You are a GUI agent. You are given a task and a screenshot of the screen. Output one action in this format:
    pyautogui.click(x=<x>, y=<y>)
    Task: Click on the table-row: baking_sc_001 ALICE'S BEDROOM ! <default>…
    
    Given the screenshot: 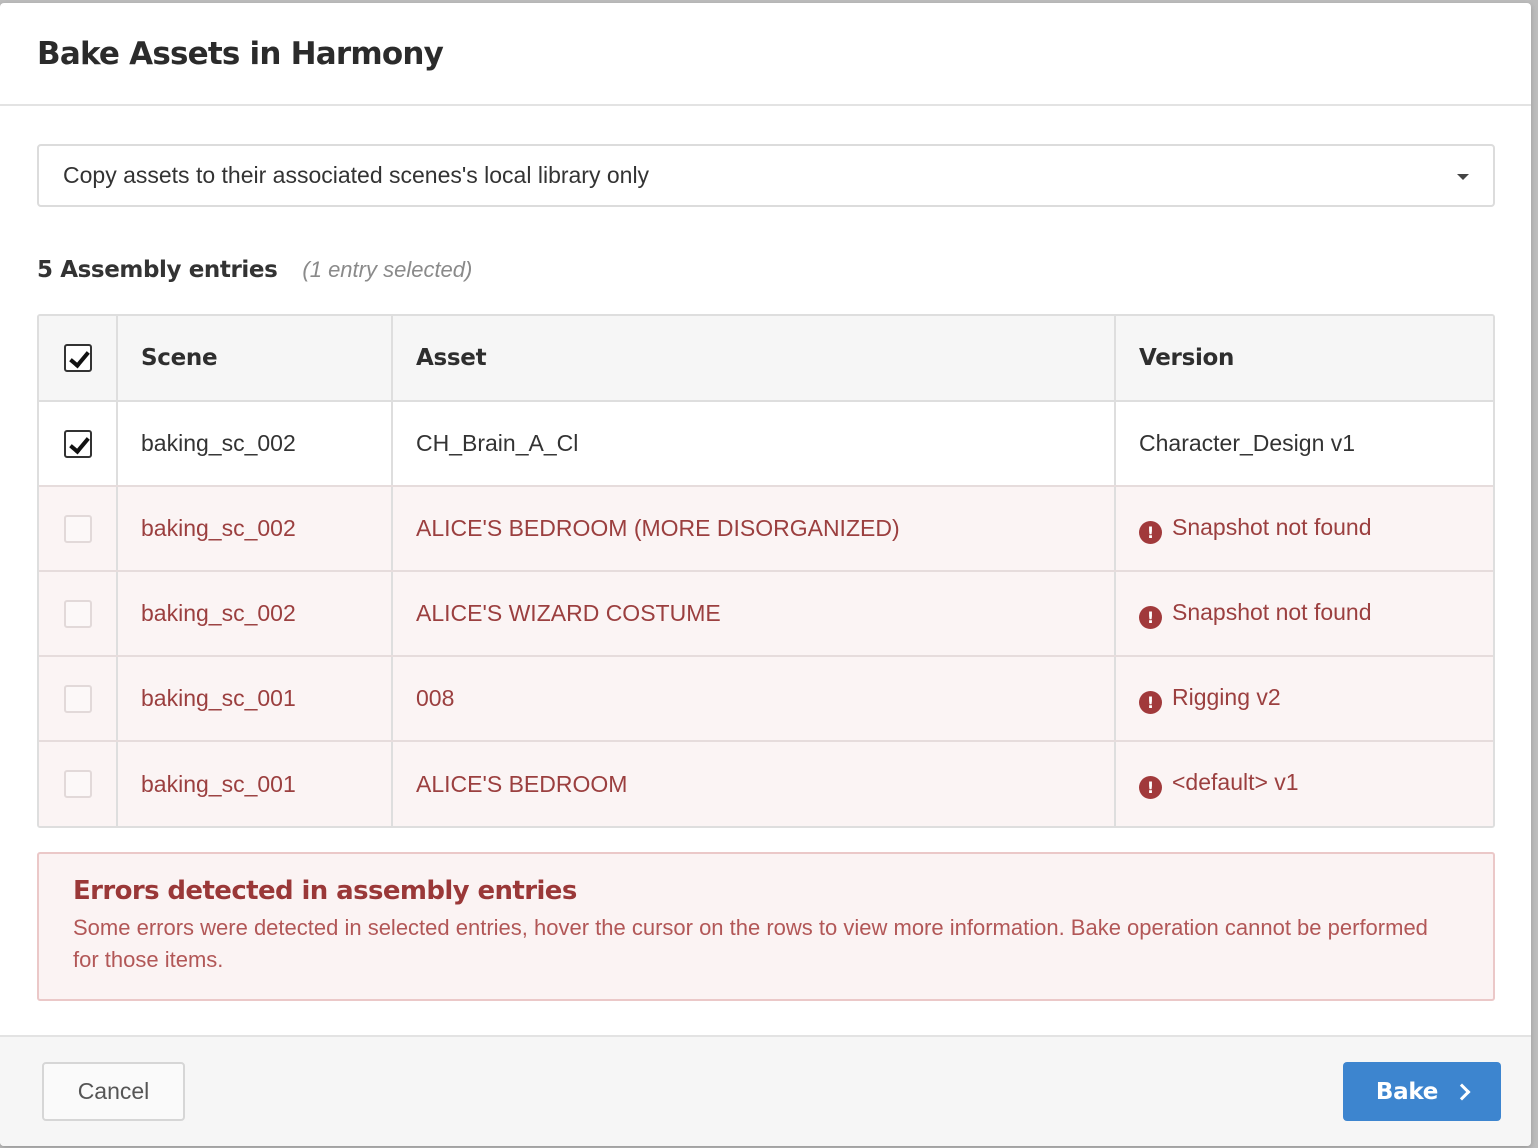 What is the action you would take?
    pyautogui.click(x=766, y=783)
    